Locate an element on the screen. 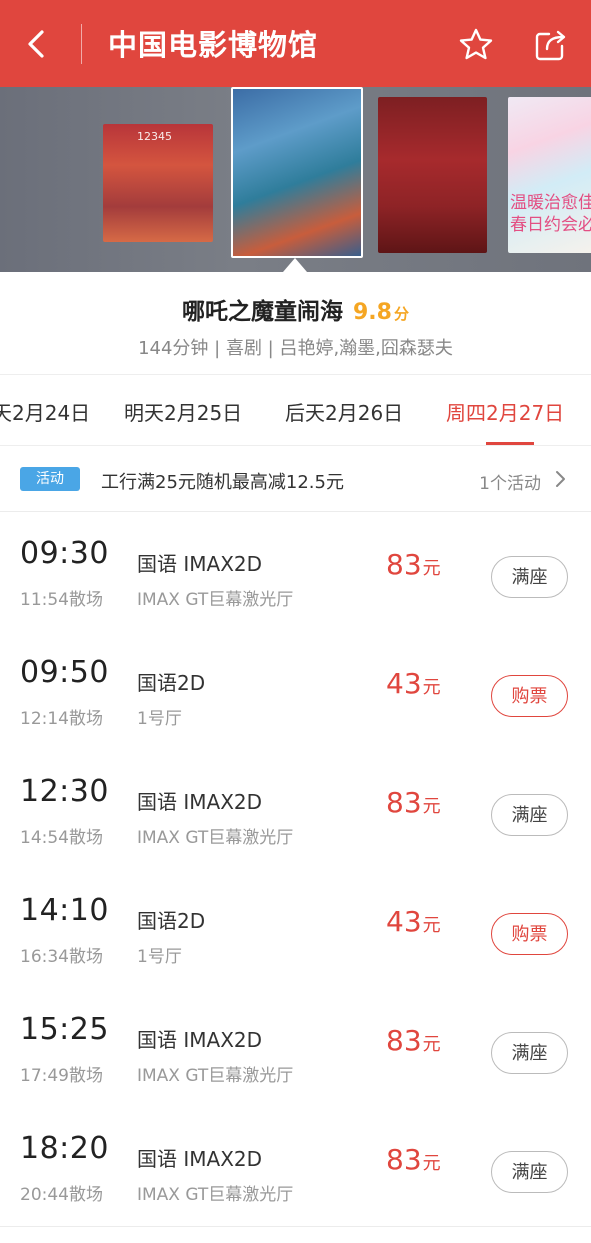  movie-info: 哪吒之魔童闹海 9.8 分 144分钟 | 喜剧 | 吕艳婷,瀚墨,囧森瑟夫 is located at coordinates (295, 323).